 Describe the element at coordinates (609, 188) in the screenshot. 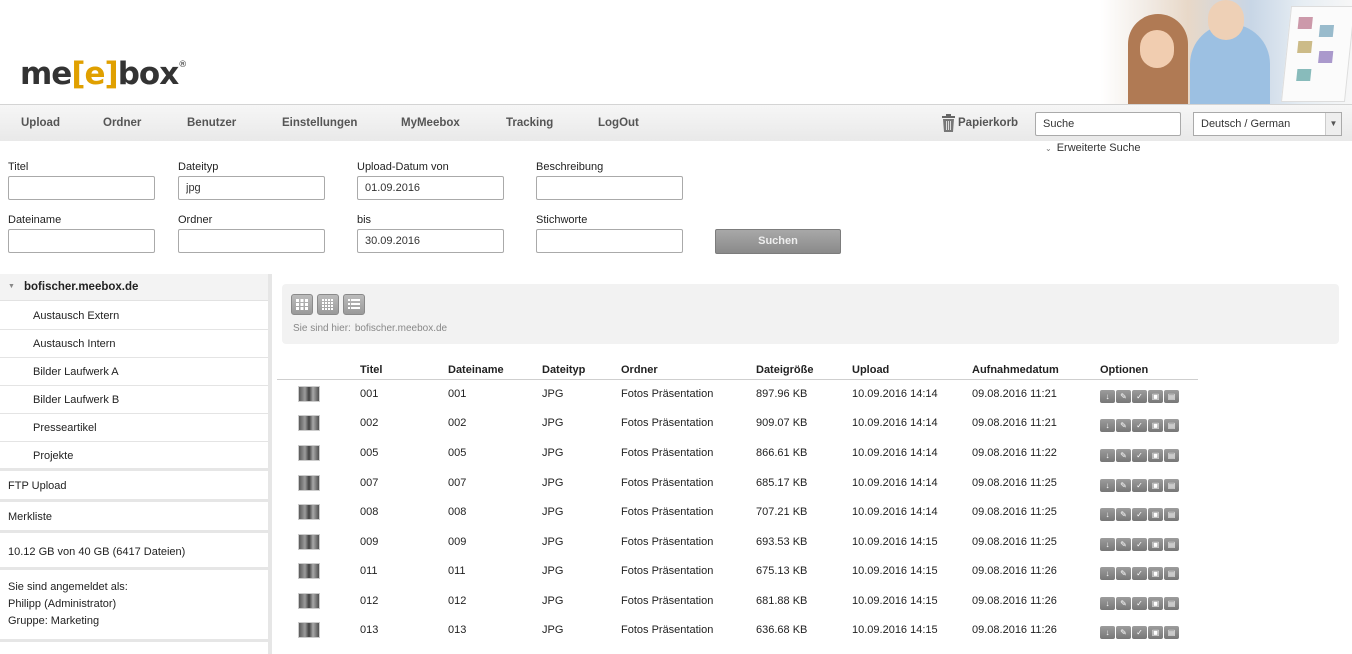

I see `description-input` at that location.